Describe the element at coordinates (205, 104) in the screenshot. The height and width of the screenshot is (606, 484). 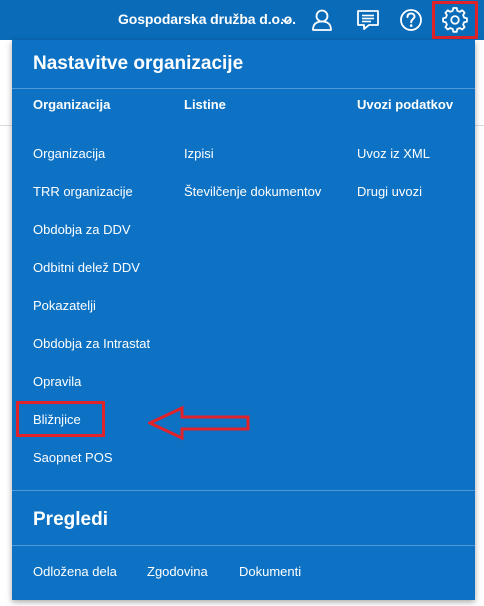
I see `column-heading-listine: Listine` at that location.